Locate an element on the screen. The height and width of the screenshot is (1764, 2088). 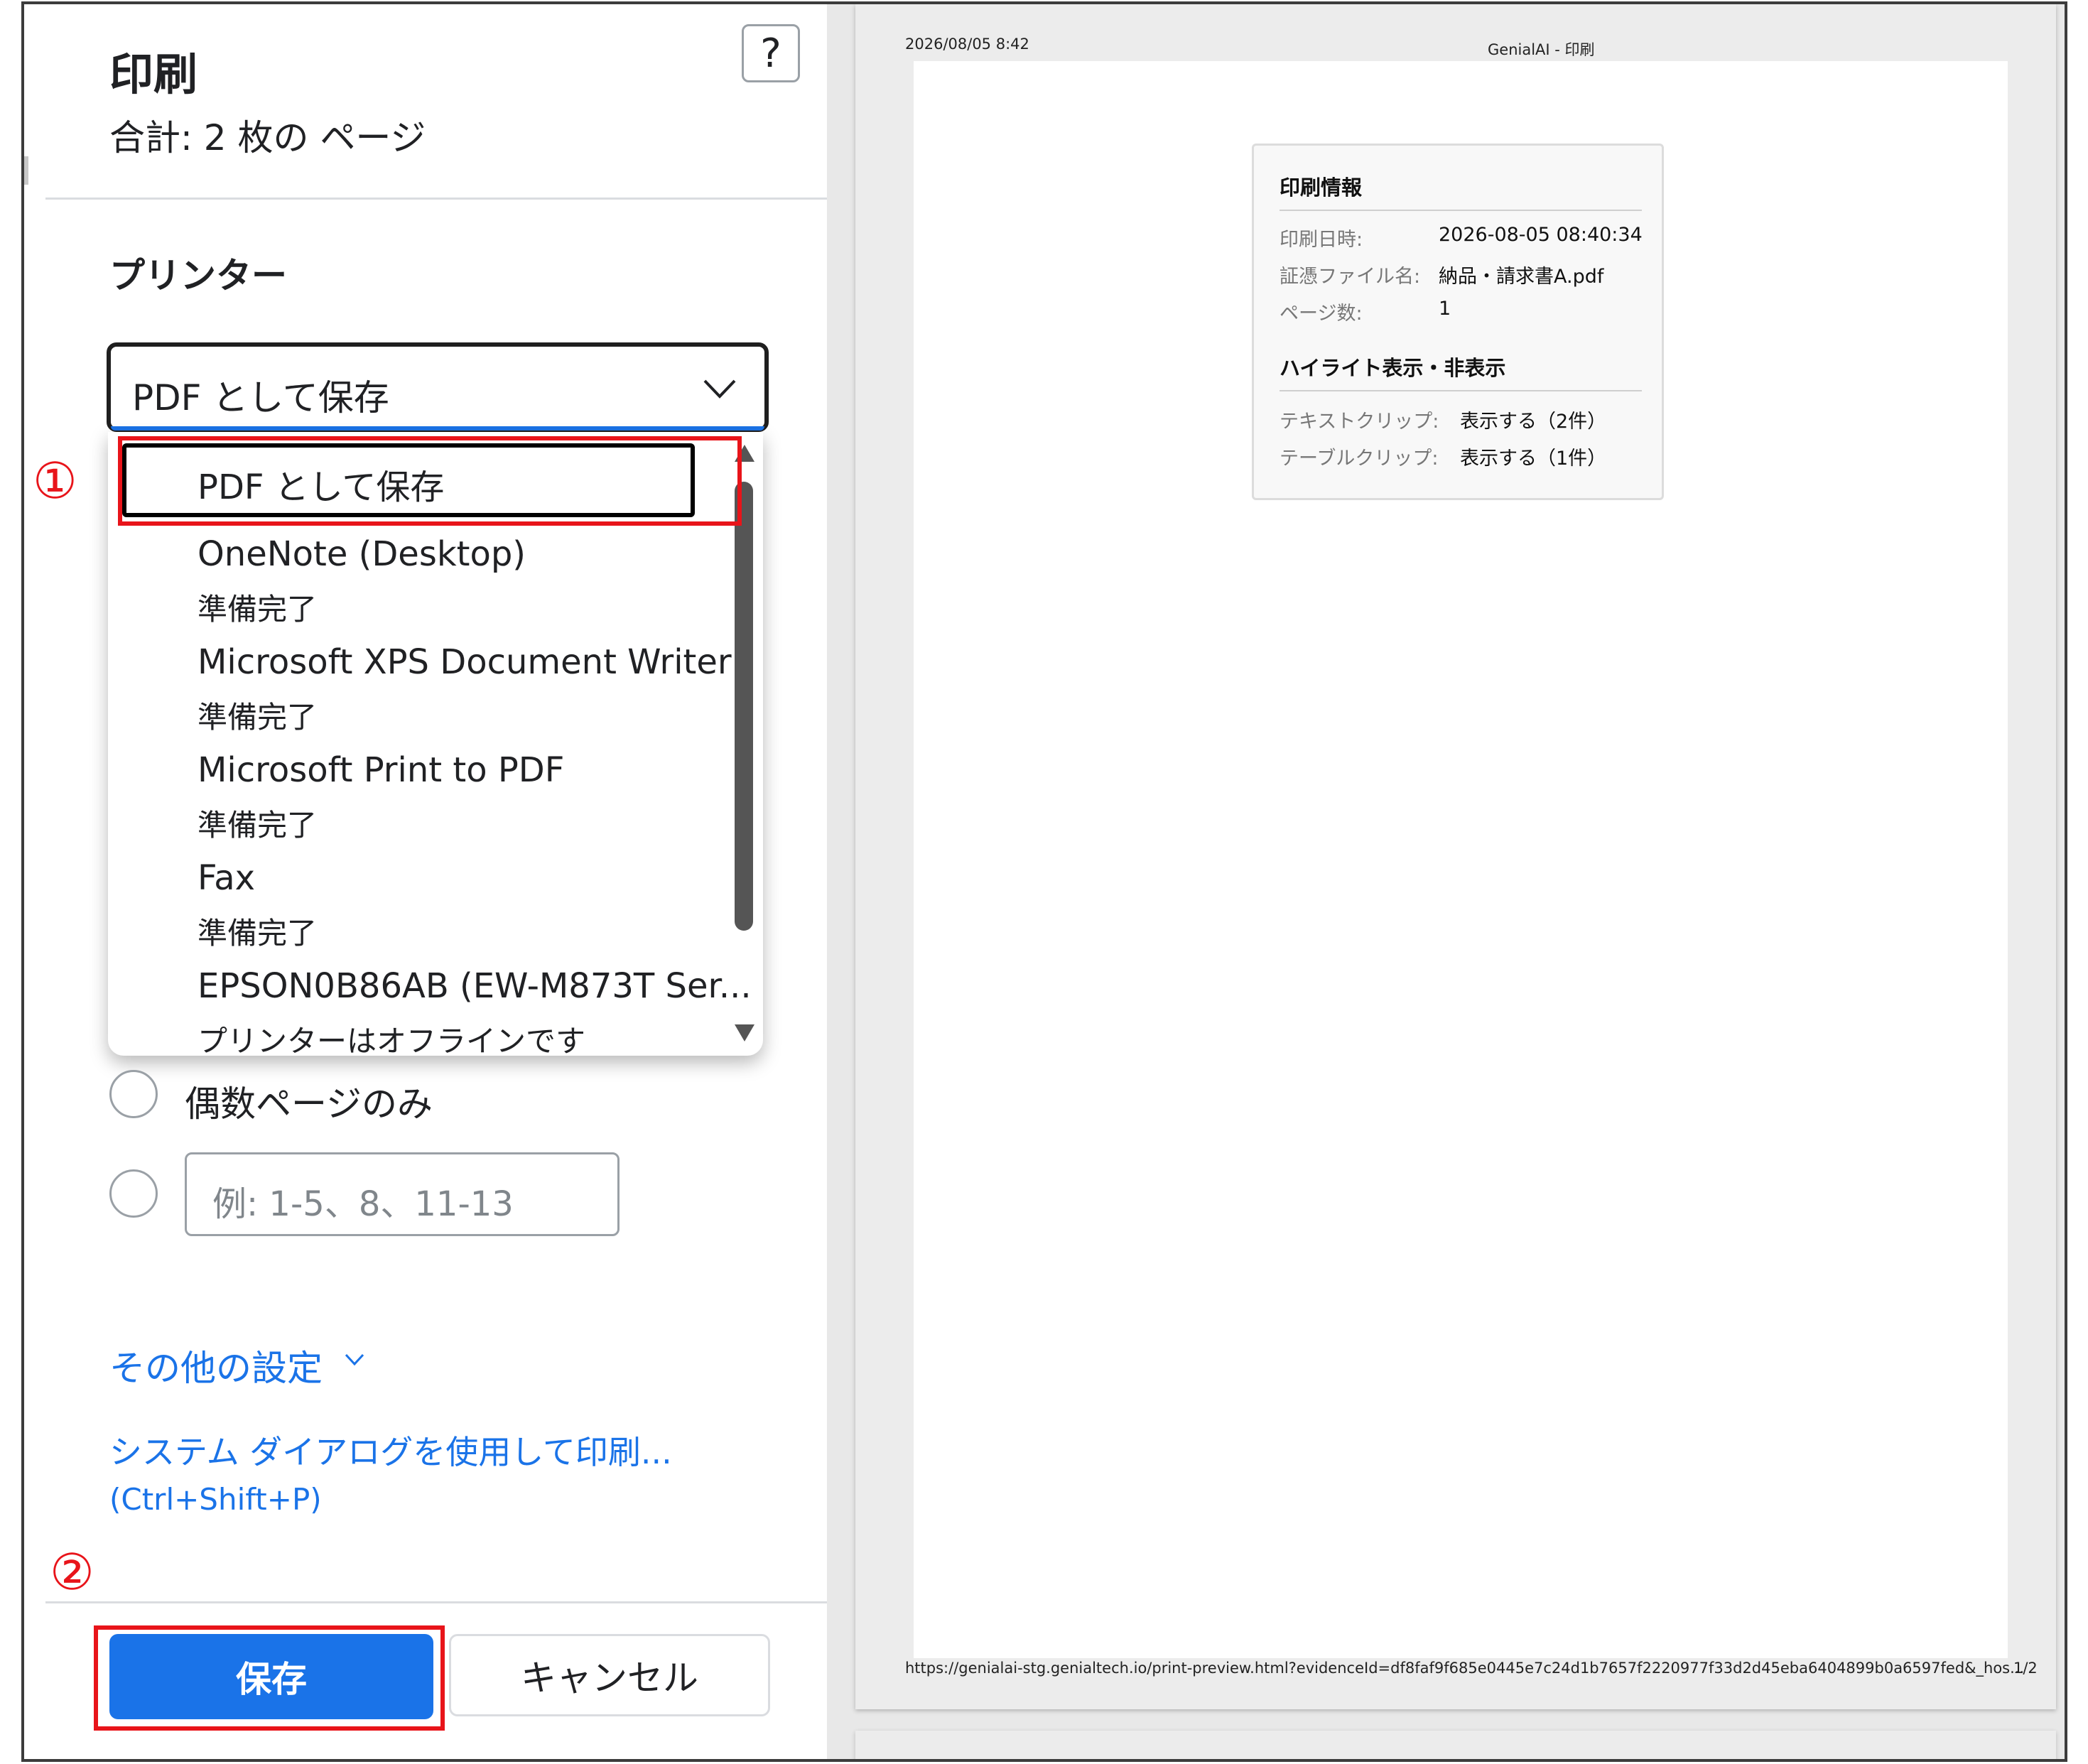
printer-option-xps-writer: Microsoft XPS Document Writer 準備完了 is located at coordinates (420, 693).